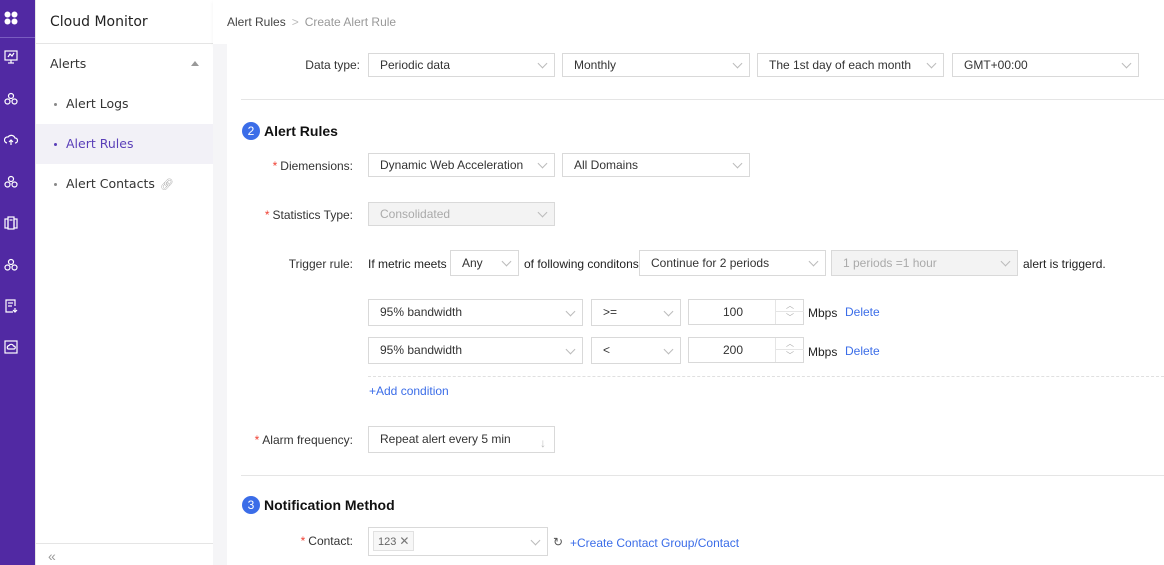  What do you see at coordinates (320, 264) in the screenshot?
I see `trigger-rule-label: Trigger rule:` at bounding box center [320, 264].